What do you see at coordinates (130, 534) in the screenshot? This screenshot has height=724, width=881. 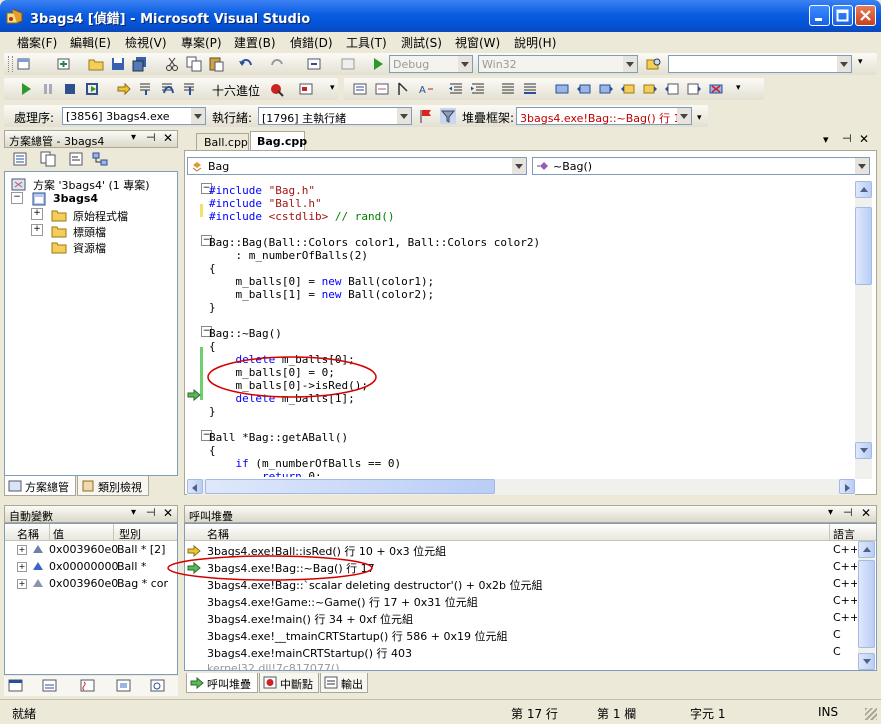 I see `column-type: 型別` at bounding box center [130, 534].